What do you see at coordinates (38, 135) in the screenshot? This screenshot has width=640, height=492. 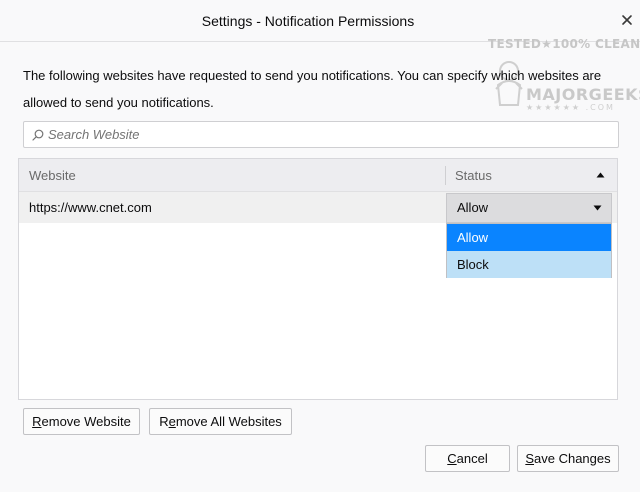 I see `search-icon` at bounding box center [38, 135].